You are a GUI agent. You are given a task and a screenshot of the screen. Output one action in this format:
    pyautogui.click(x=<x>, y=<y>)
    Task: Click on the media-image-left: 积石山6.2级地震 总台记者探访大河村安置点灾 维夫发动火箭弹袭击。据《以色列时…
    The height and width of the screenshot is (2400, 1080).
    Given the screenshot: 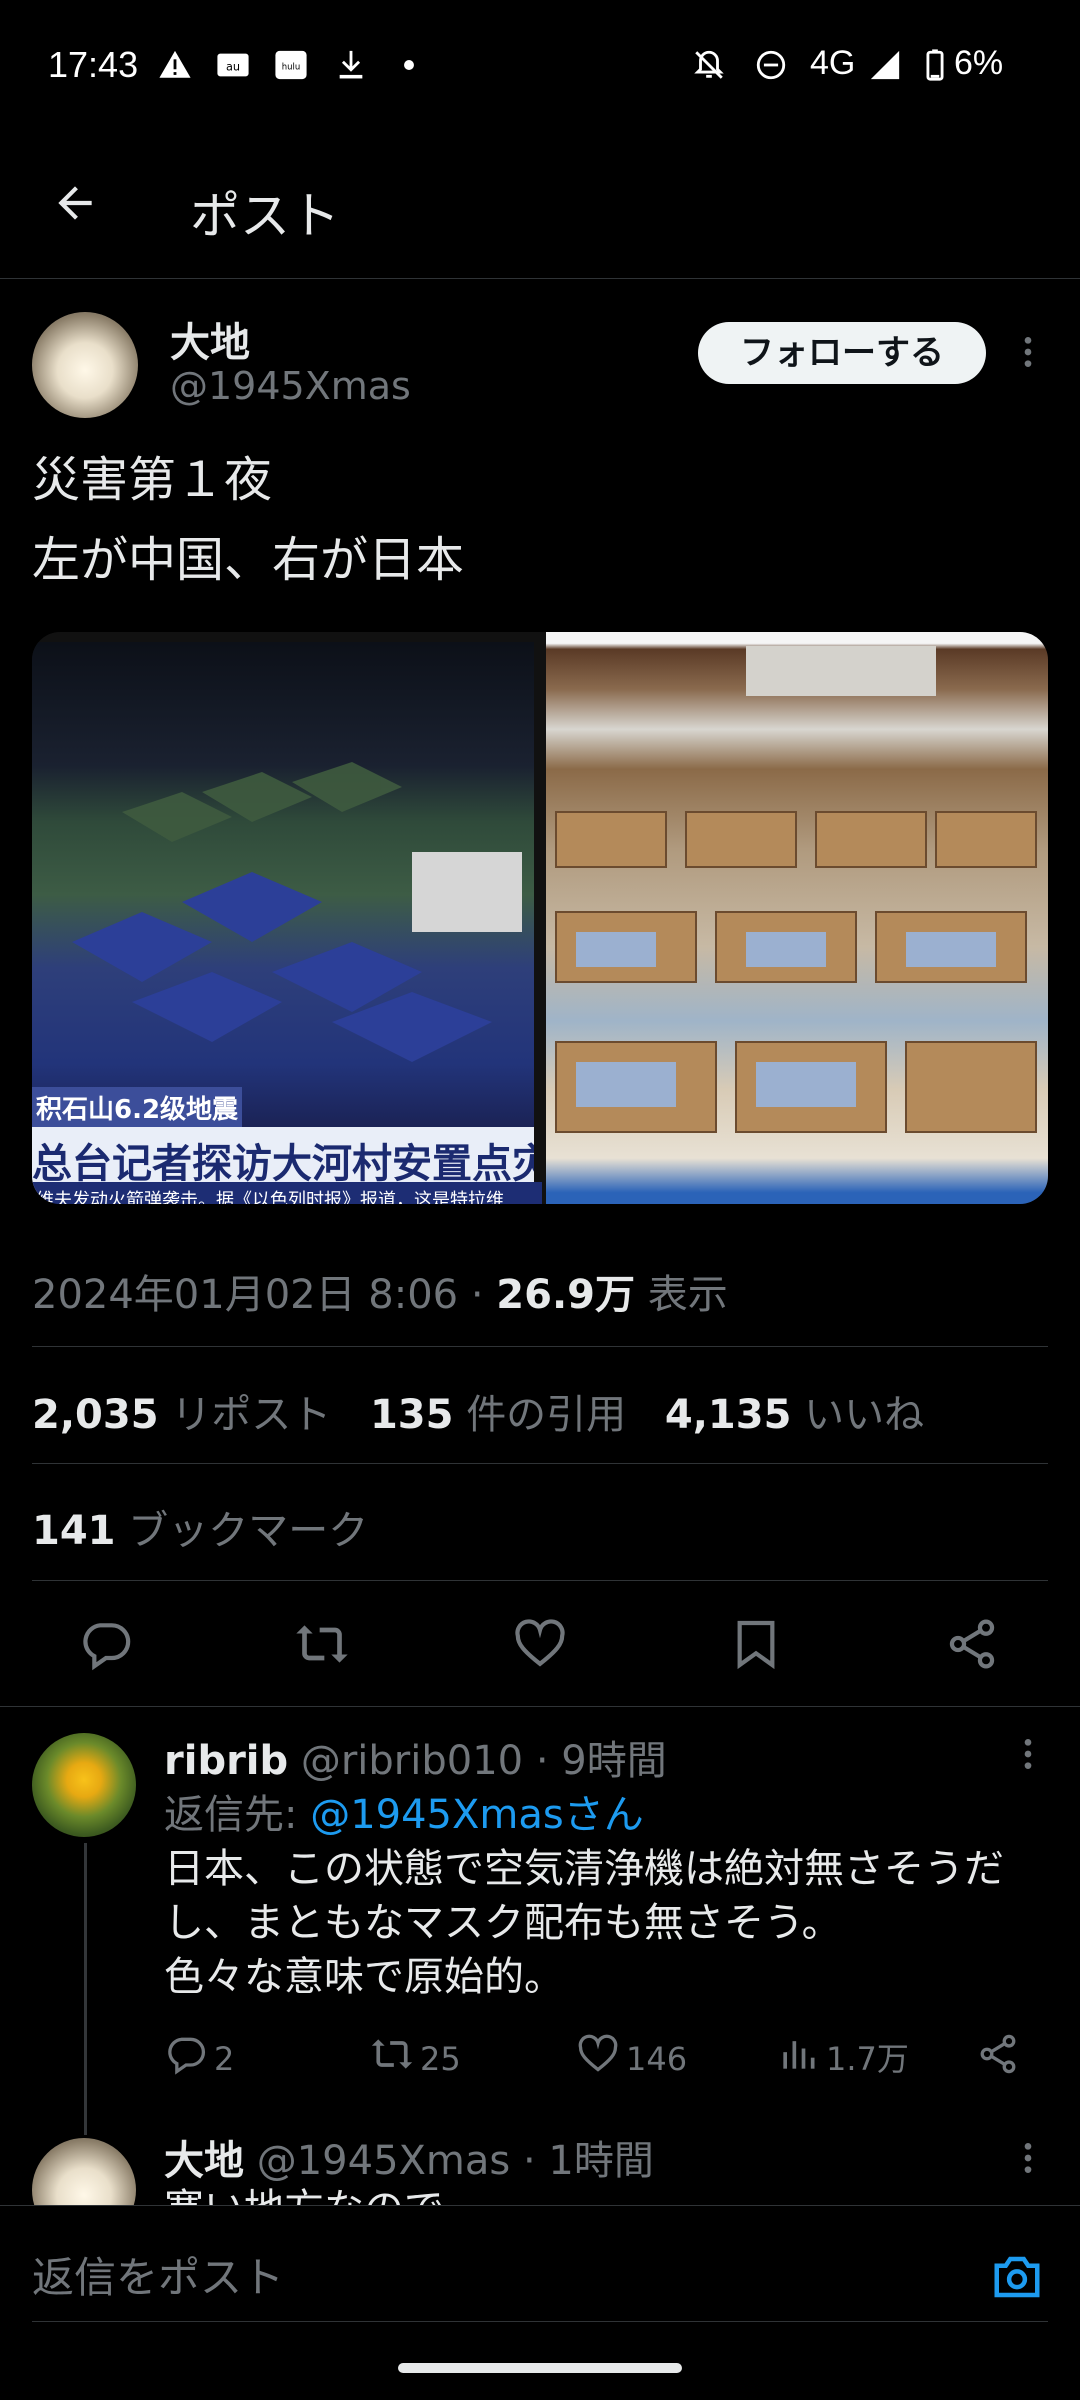 What is the action you would take?
    pyautogui.click(x=287, y=923)
    